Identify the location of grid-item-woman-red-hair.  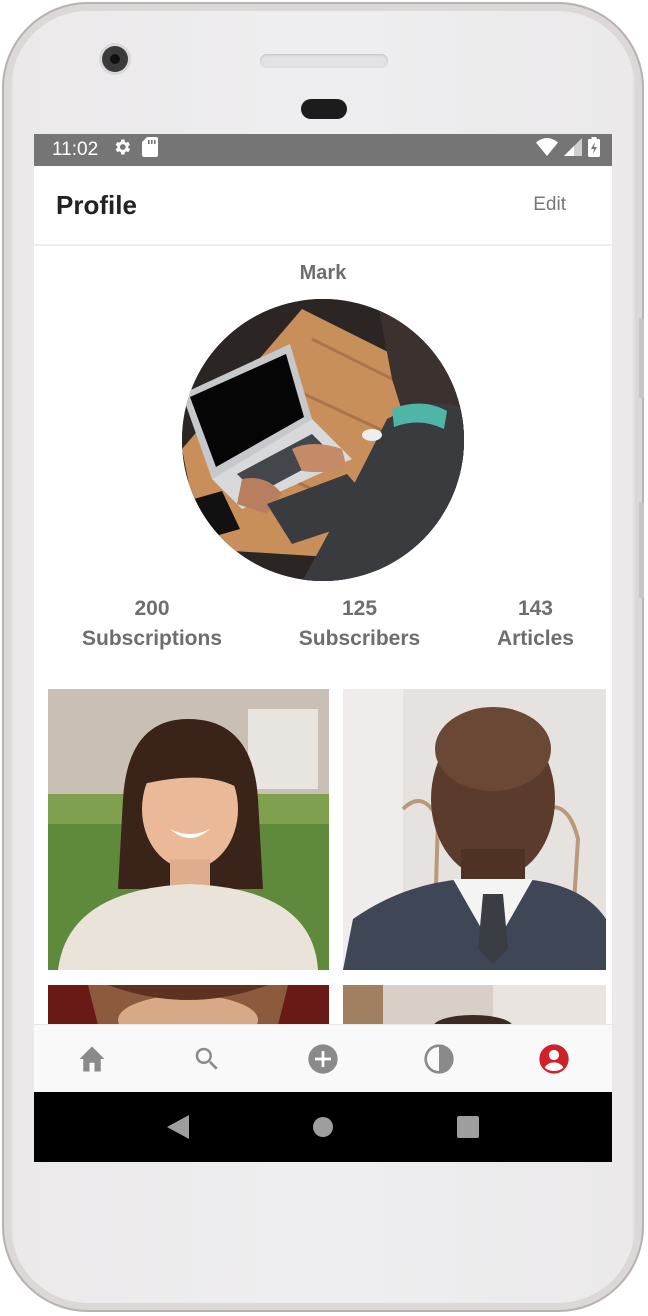
(188, 1005).